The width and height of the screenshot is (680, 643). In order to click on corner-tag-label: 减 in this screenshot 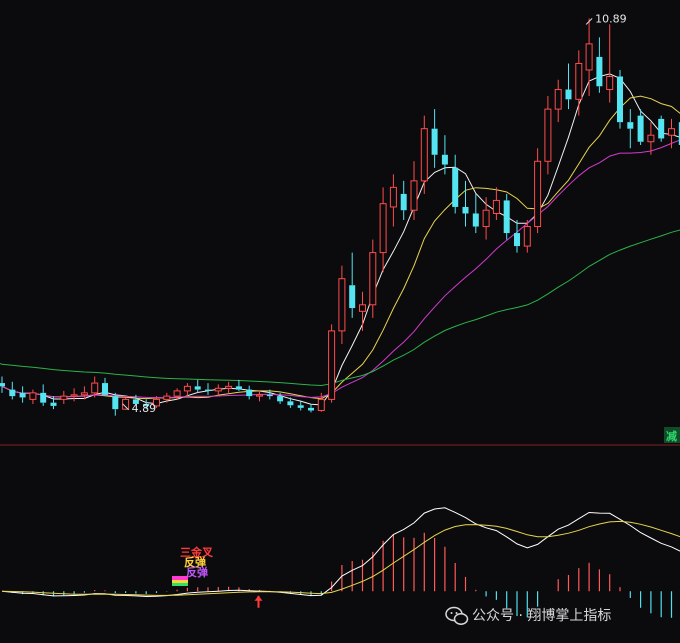, I will do `click(671, 436)`.